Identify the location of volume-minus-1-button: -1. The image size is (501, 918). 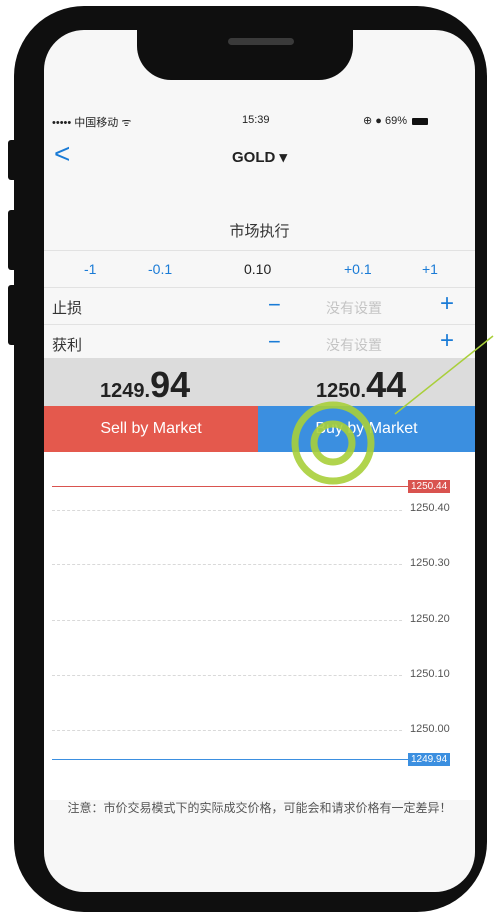
(90, 269).